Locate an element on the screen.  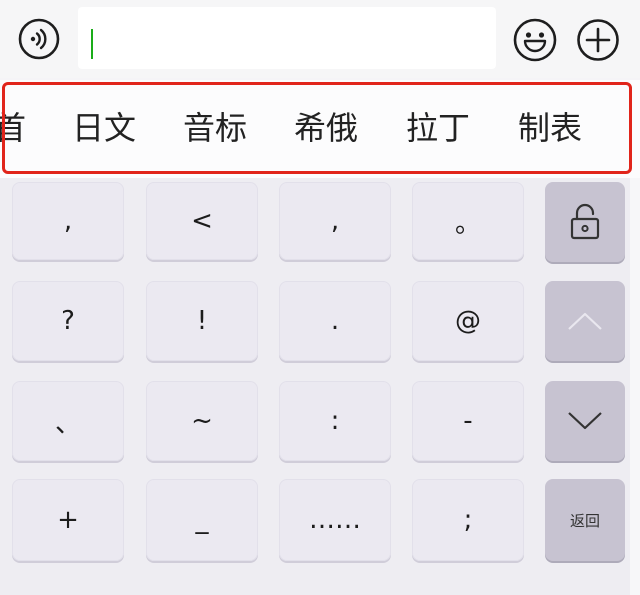
symbol-key: ~ is located at coordinates (202, 421).